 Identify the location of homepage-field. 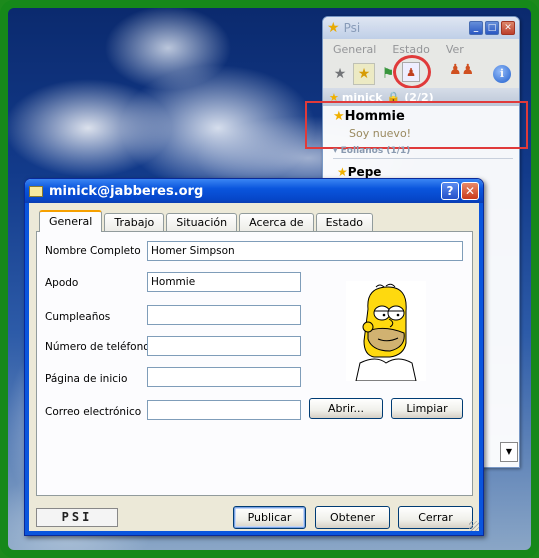
(224, 377).